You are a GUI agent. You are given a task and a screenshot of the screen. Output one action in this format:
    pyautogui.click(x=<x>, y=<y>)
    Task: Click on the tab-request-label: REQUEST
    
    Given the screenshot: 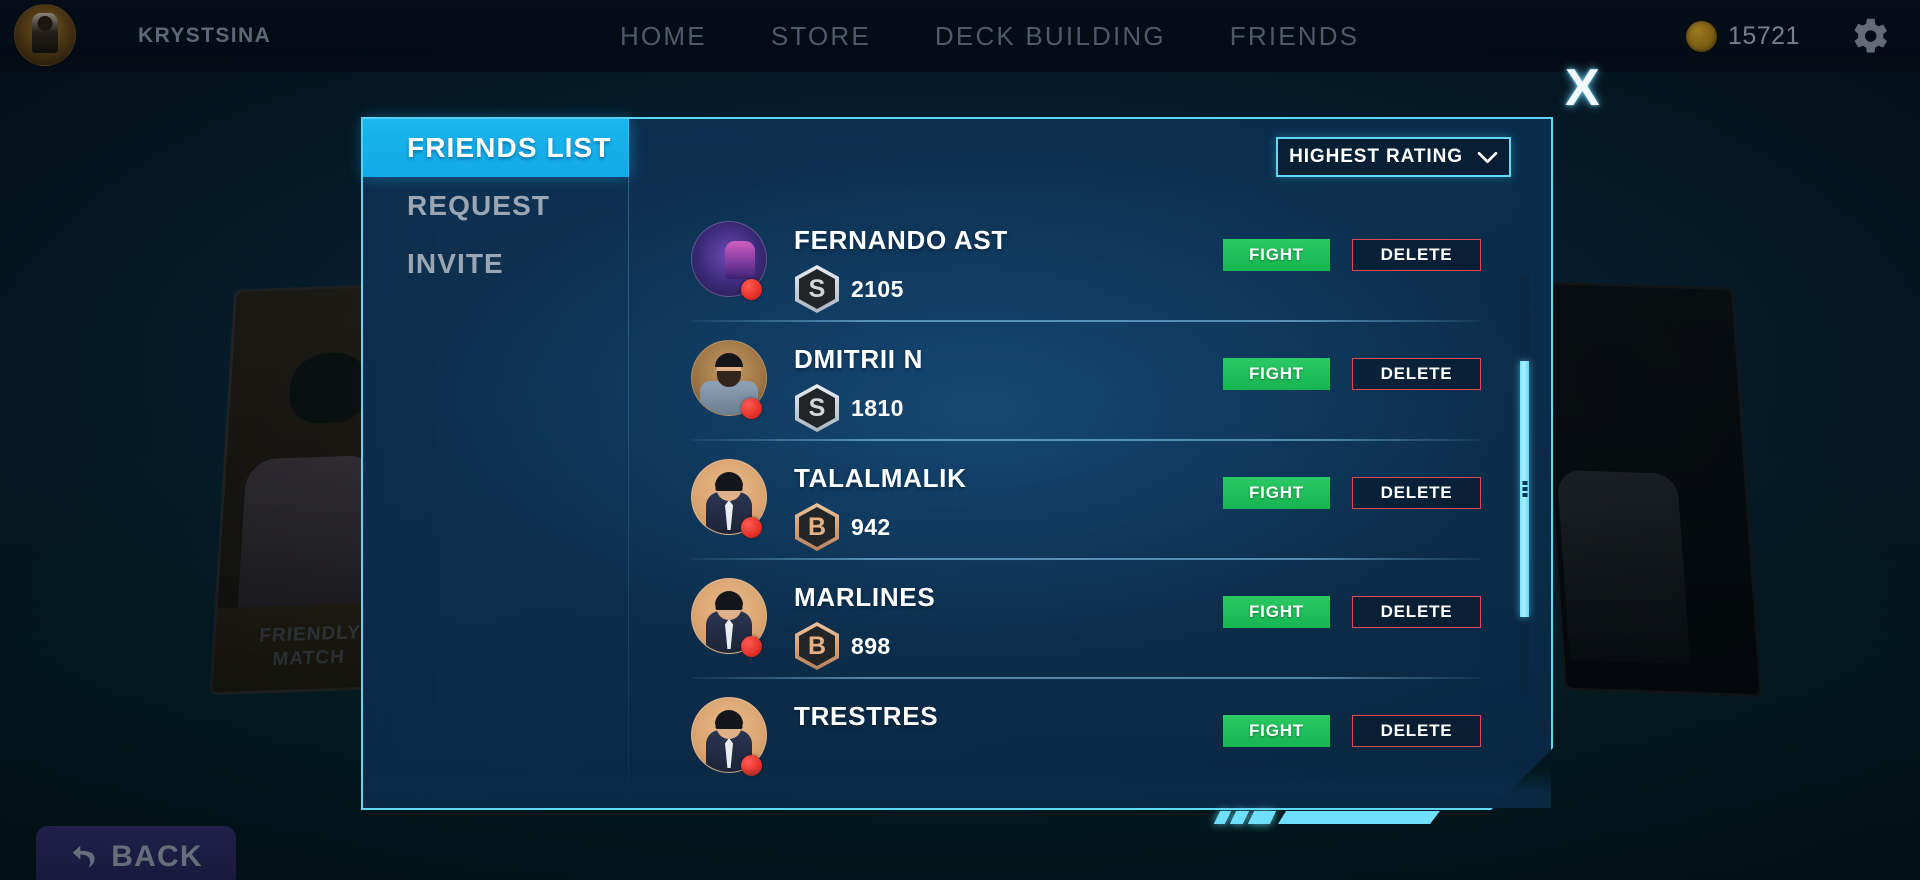 What is the action you would take?
    pyautogui.click(x=479, y=205)
    